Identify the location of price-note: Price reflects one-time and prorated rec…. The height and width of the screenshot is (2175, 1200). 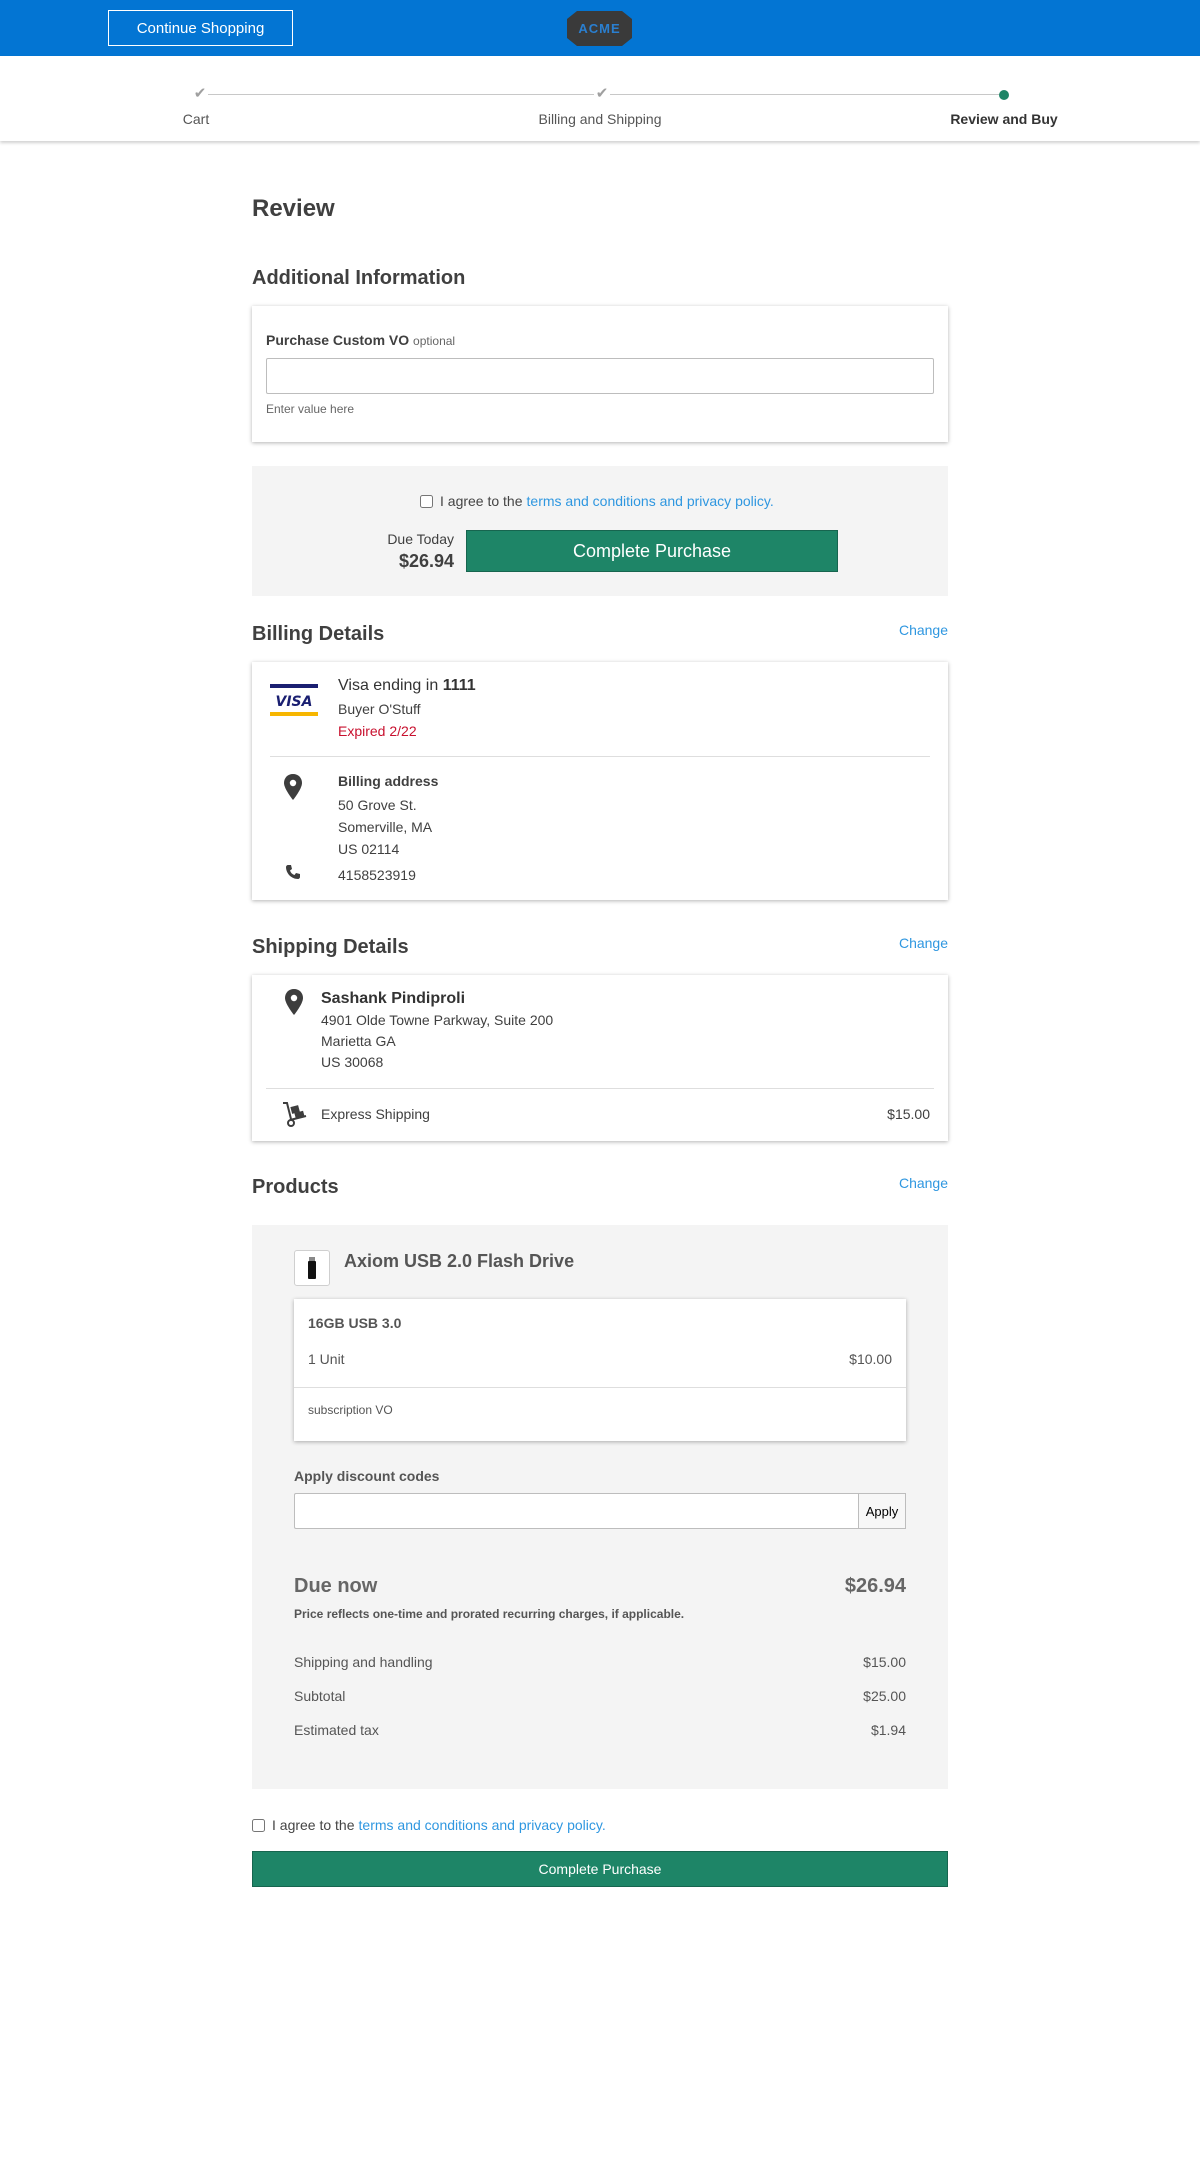
(489, 1614).